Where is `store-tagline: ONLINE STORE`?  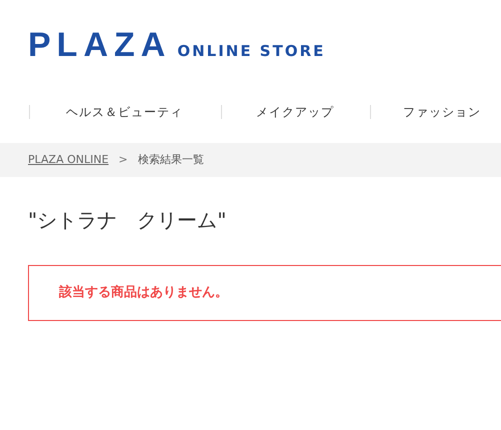 store-tagline: ONLINE STORE is located at coordinates (251, 51).